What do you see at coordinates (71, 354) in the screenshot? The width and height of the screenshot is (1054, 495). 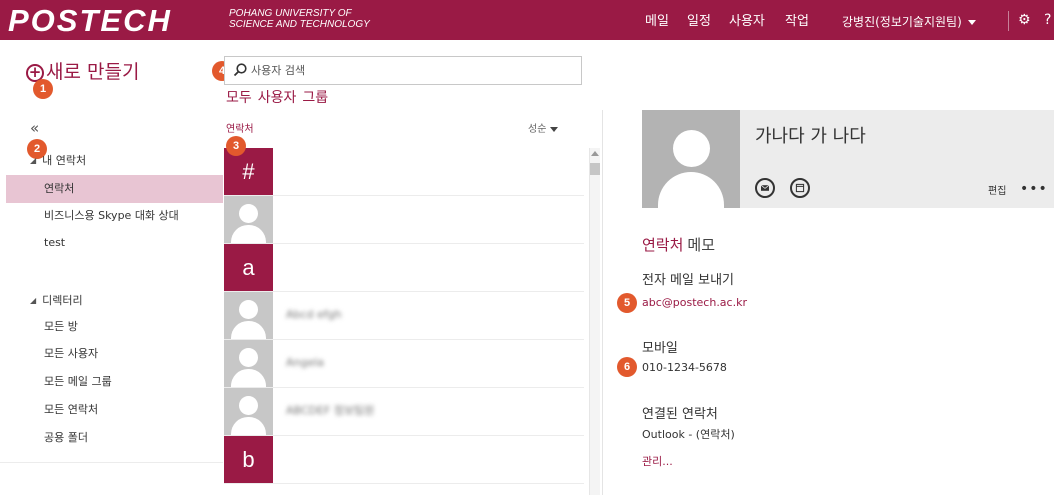 I see `dir-all-users: 모든 사용자` at bounding box center [71, 354].